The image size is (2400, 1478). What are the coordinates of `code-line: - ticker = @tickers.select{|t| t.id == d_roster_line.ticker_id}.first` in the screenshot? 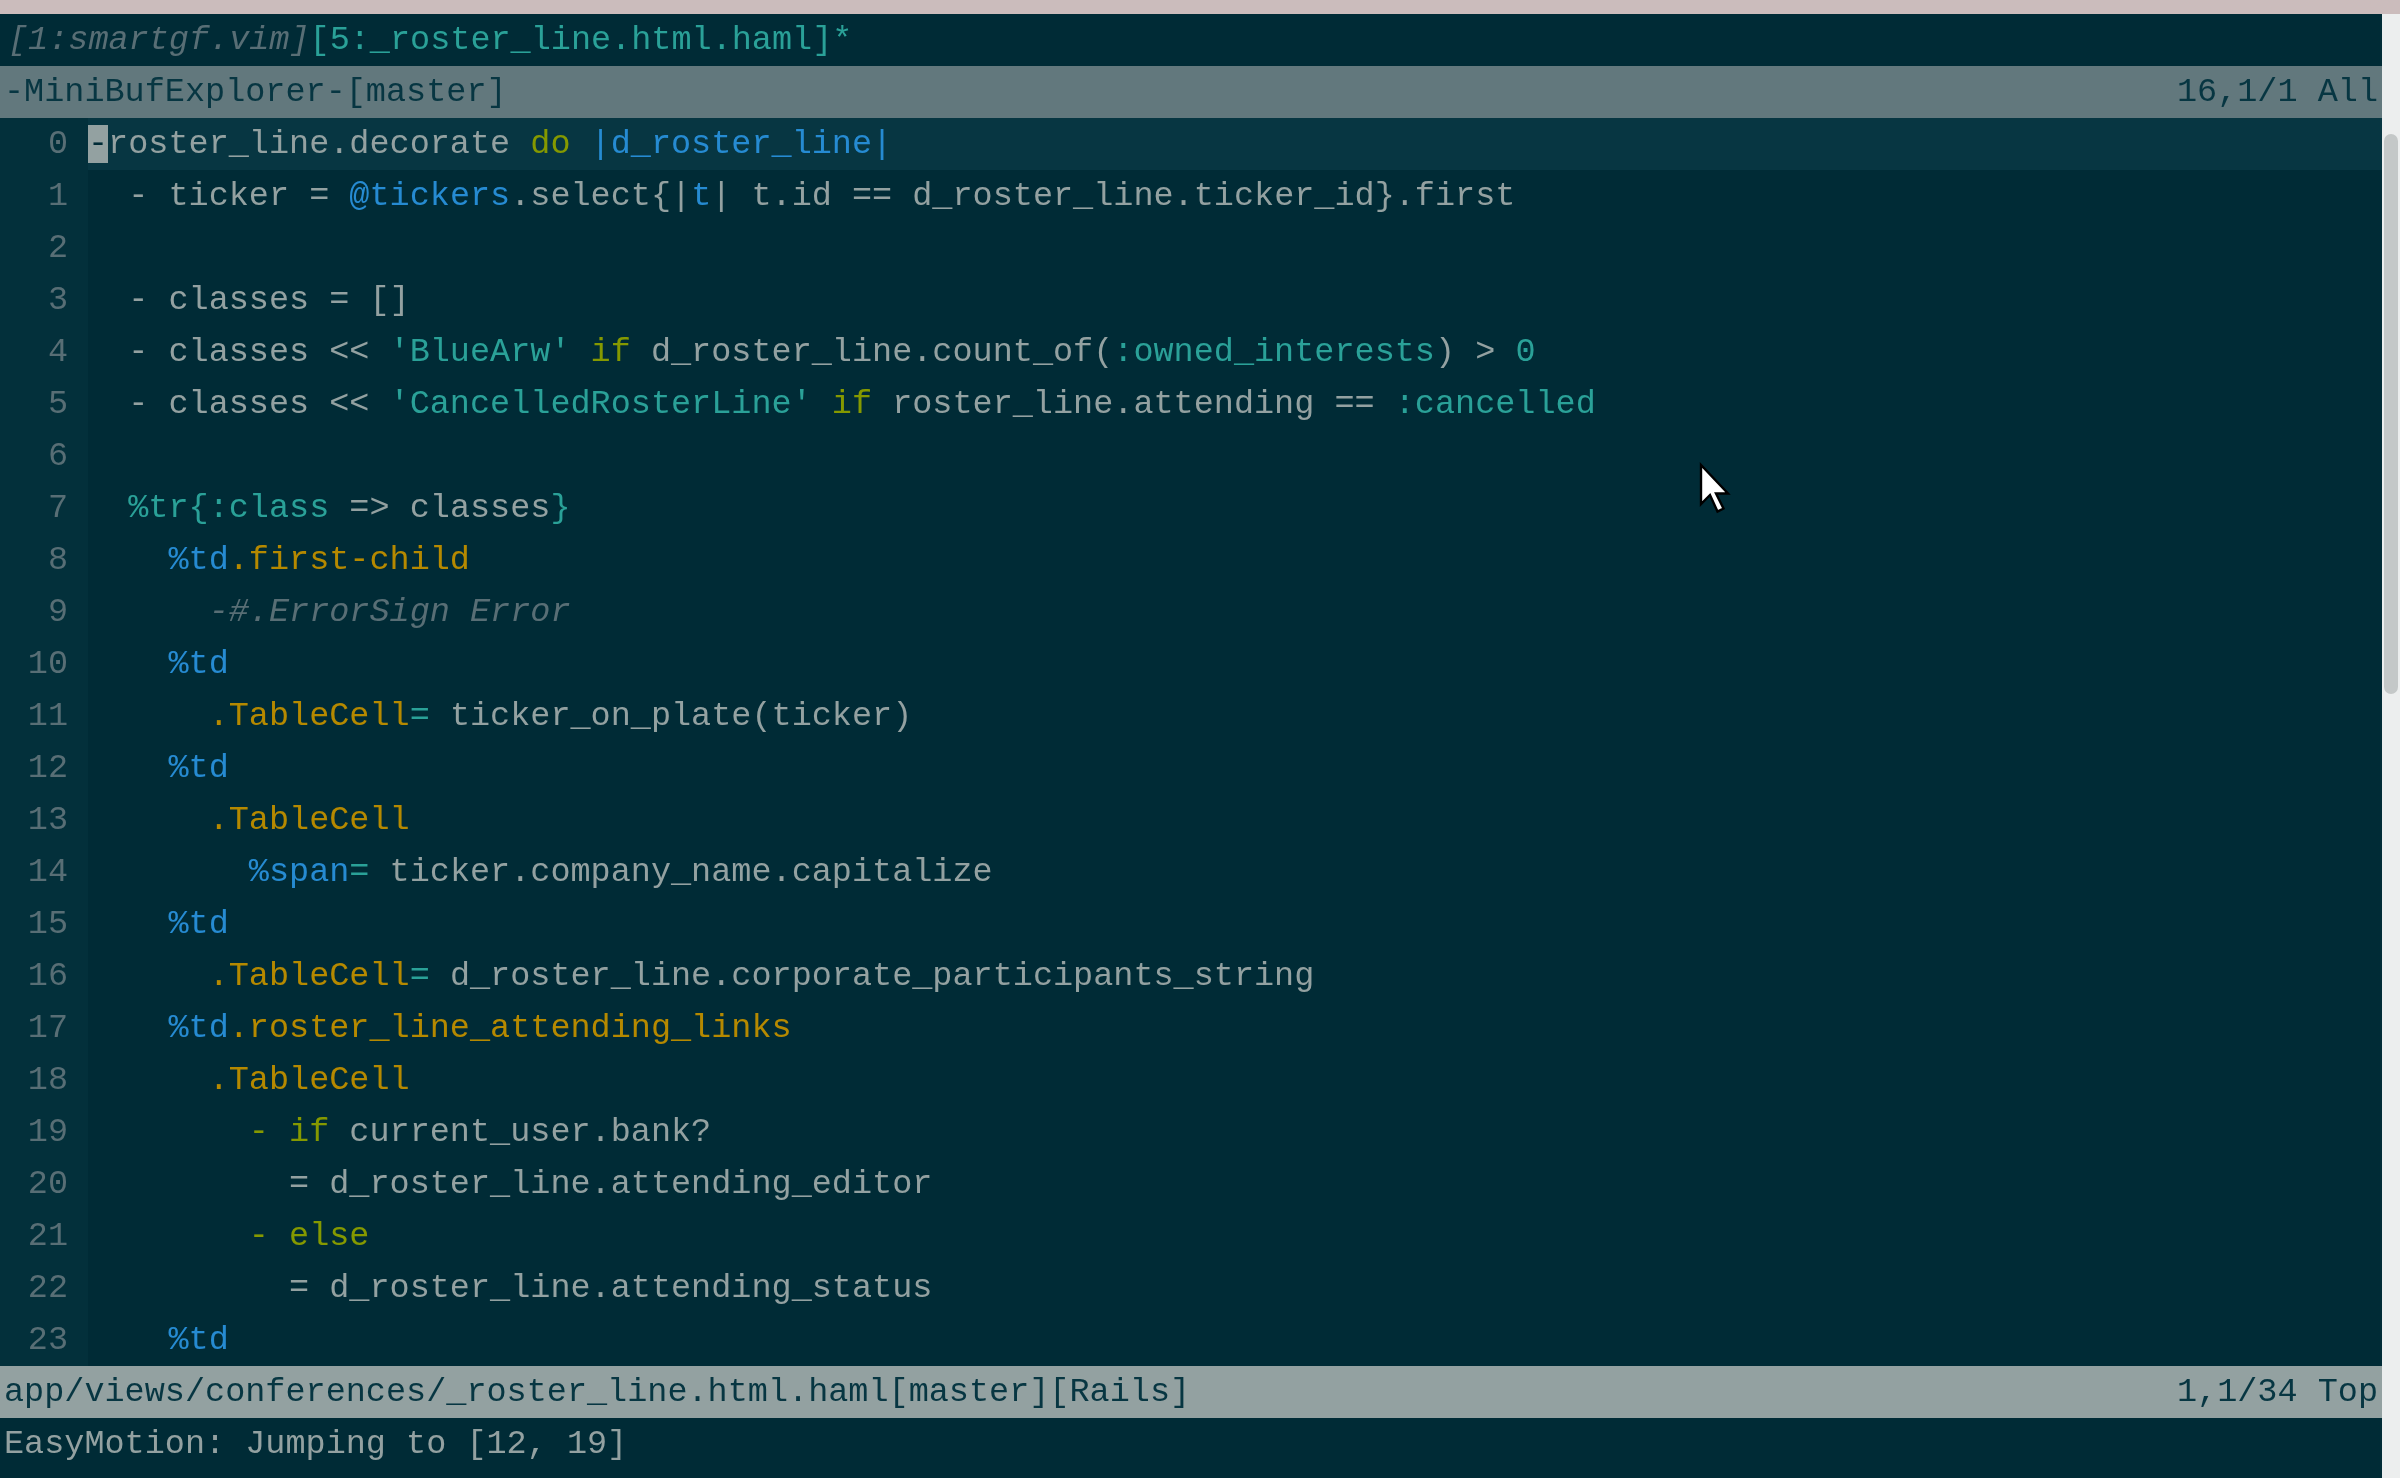 It's located at (822, 196).